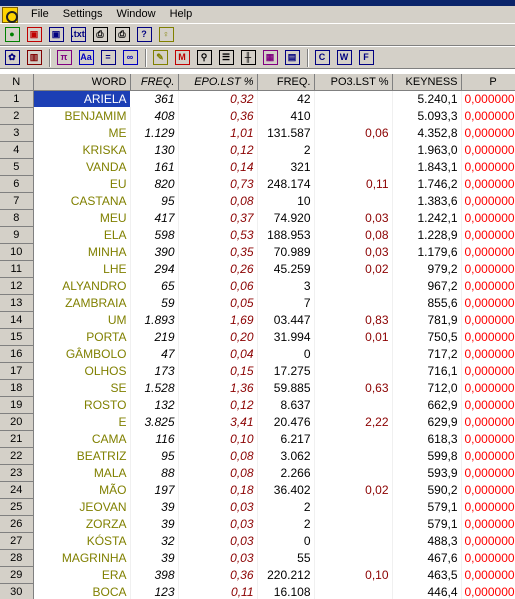  I want to click on keyness-cell: 629,9, so click(427, 421).